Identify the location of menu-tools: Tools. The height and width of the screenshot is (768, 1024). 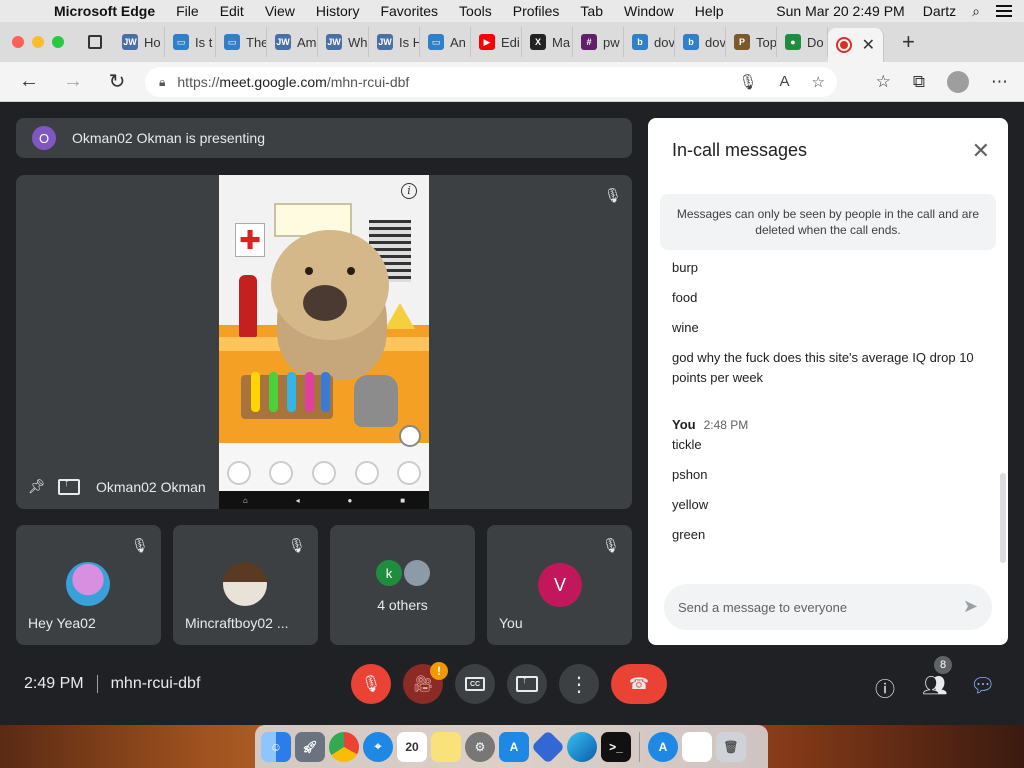
(475, 11).